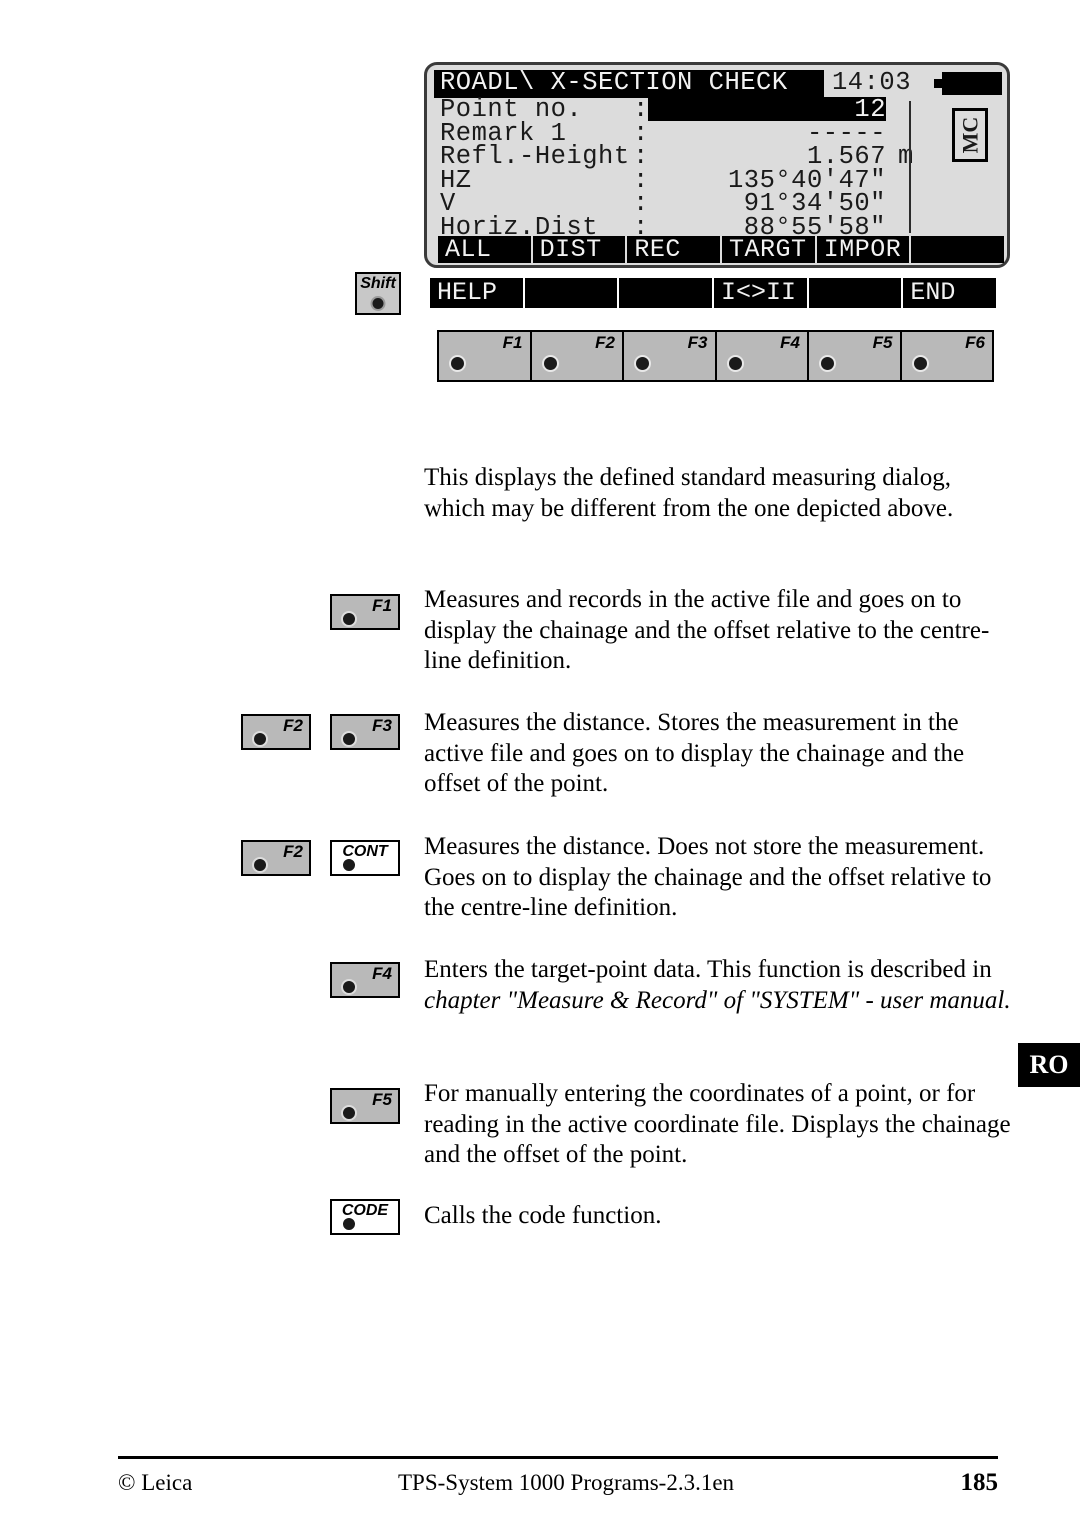 This screenshot has height=1529, width=1080. Describe the element at coordinates (382, 973) in the screenshot. I see `key-glyph-label: F4` at that location.